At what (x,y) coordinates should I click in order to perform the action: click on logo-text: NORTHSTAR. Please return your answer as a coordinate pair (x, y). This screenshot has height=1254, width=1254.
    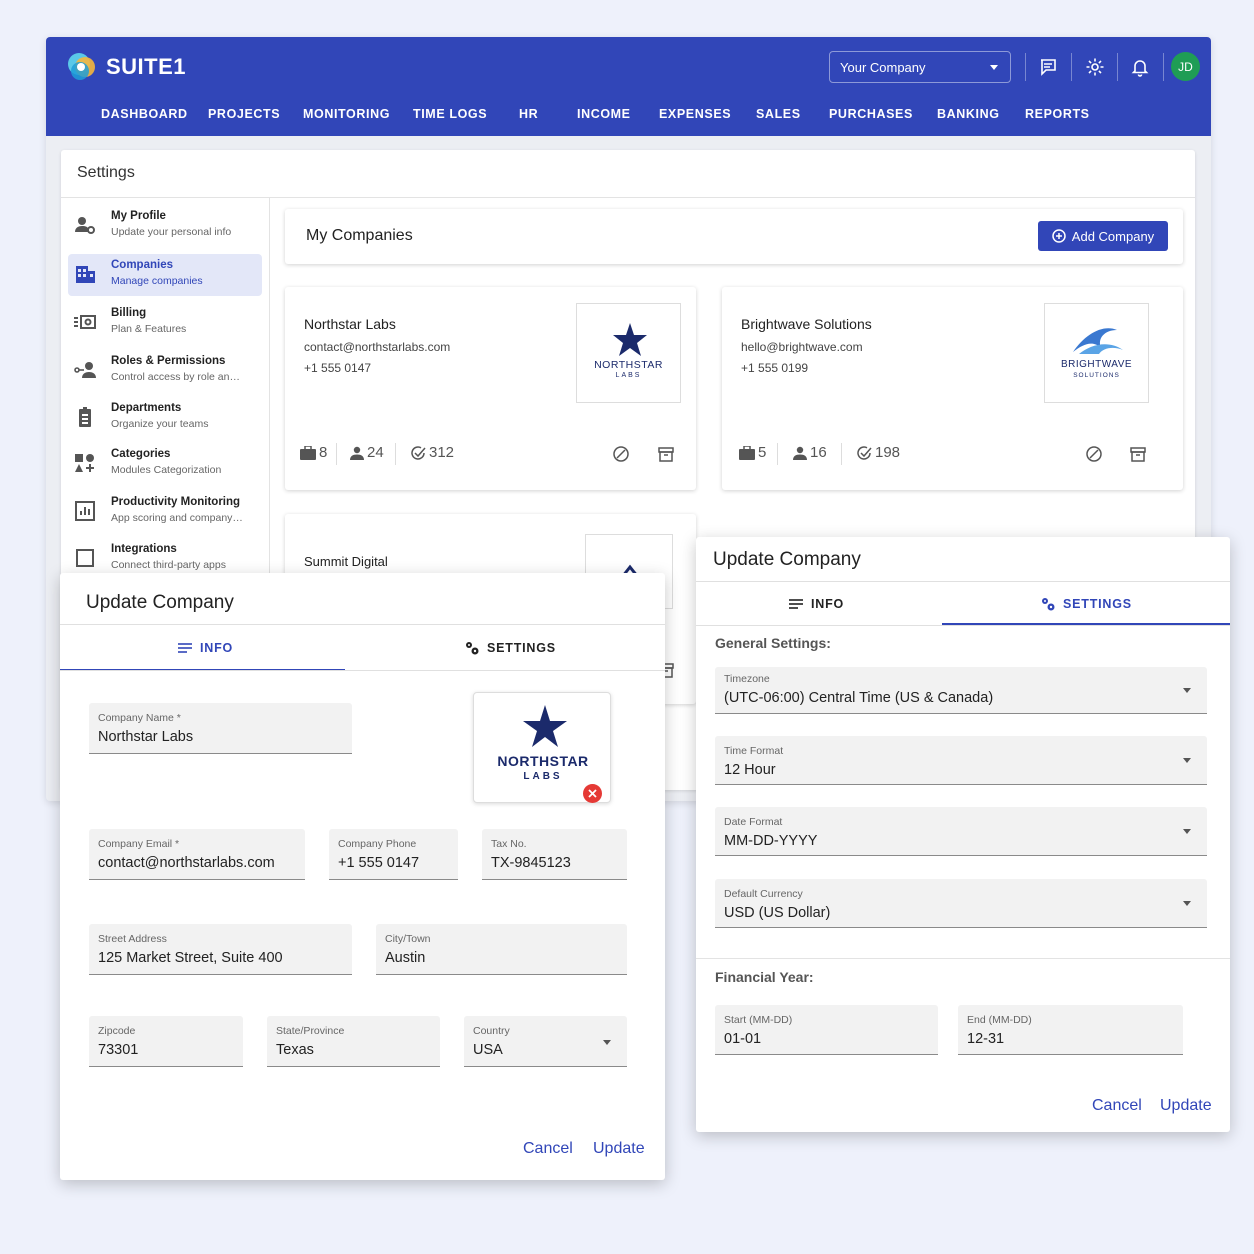
    Looking at the image, I should click on (543, 761).